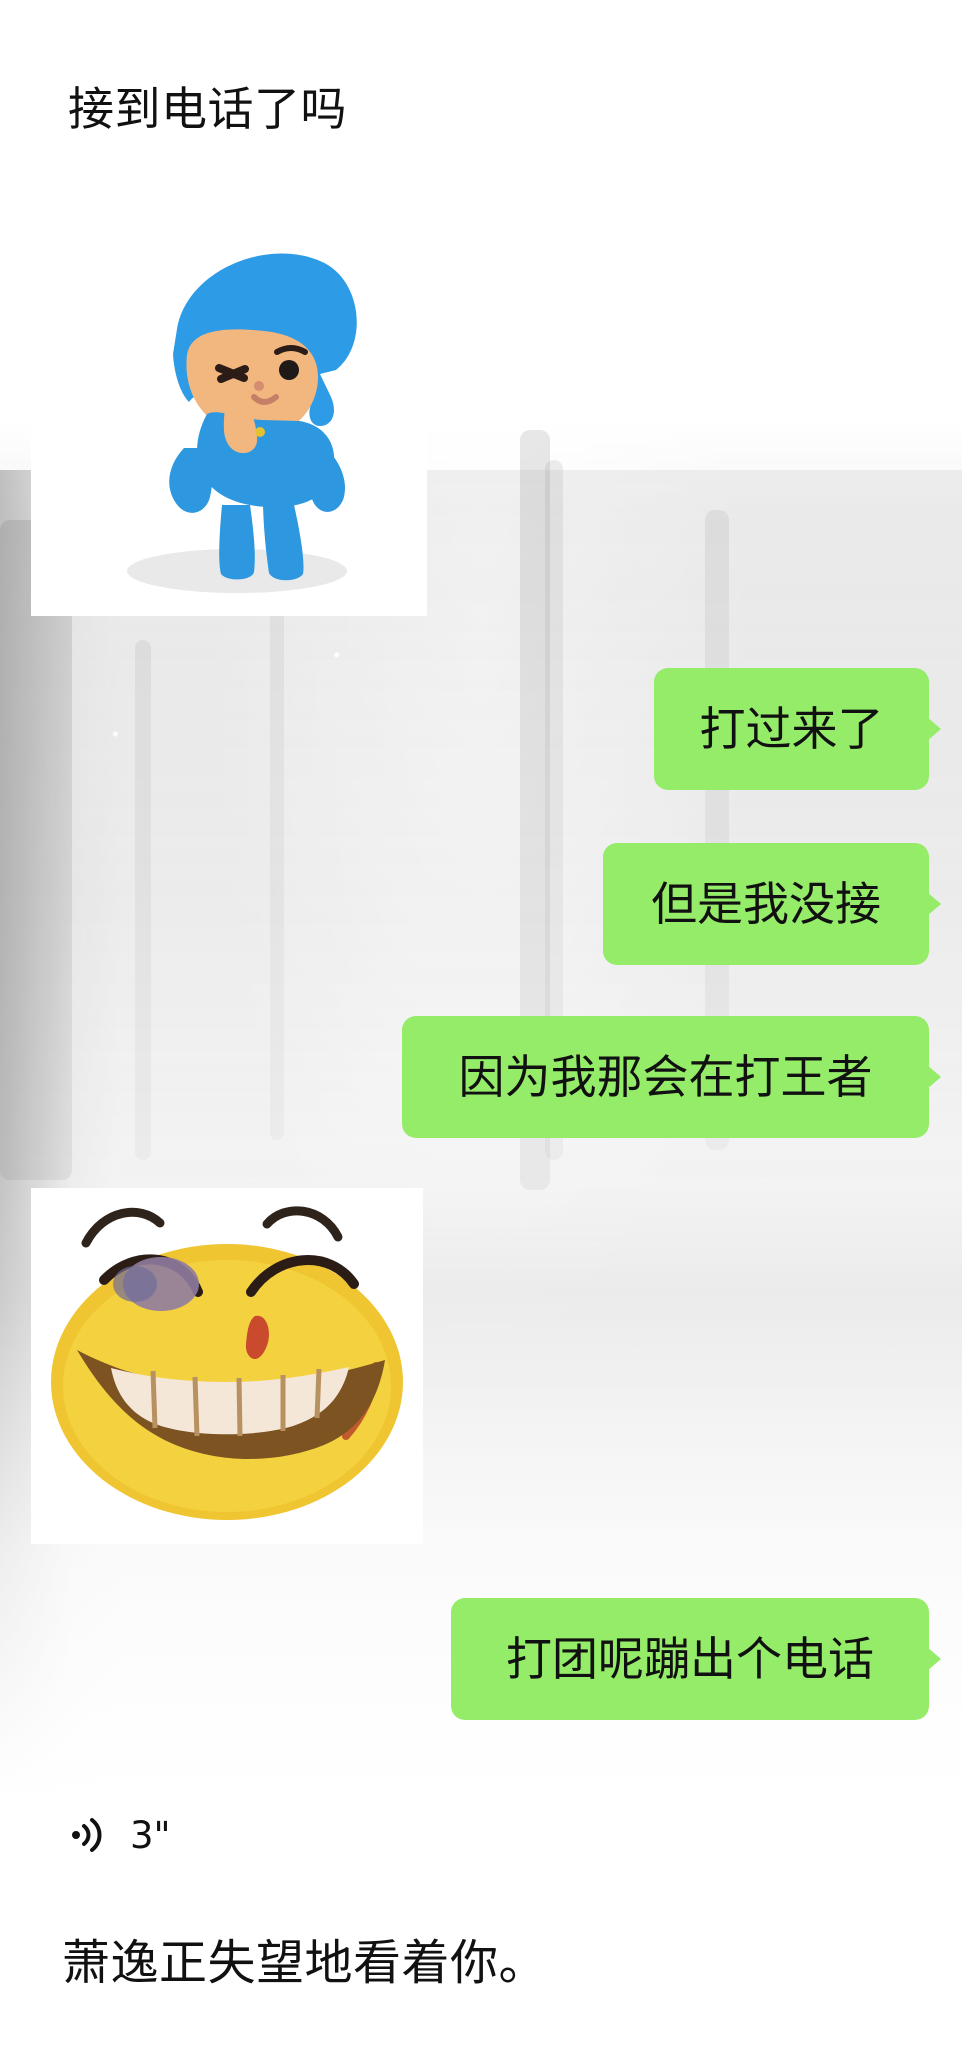  I want to click on pocoyo-sticker-image, so click(229, 417).